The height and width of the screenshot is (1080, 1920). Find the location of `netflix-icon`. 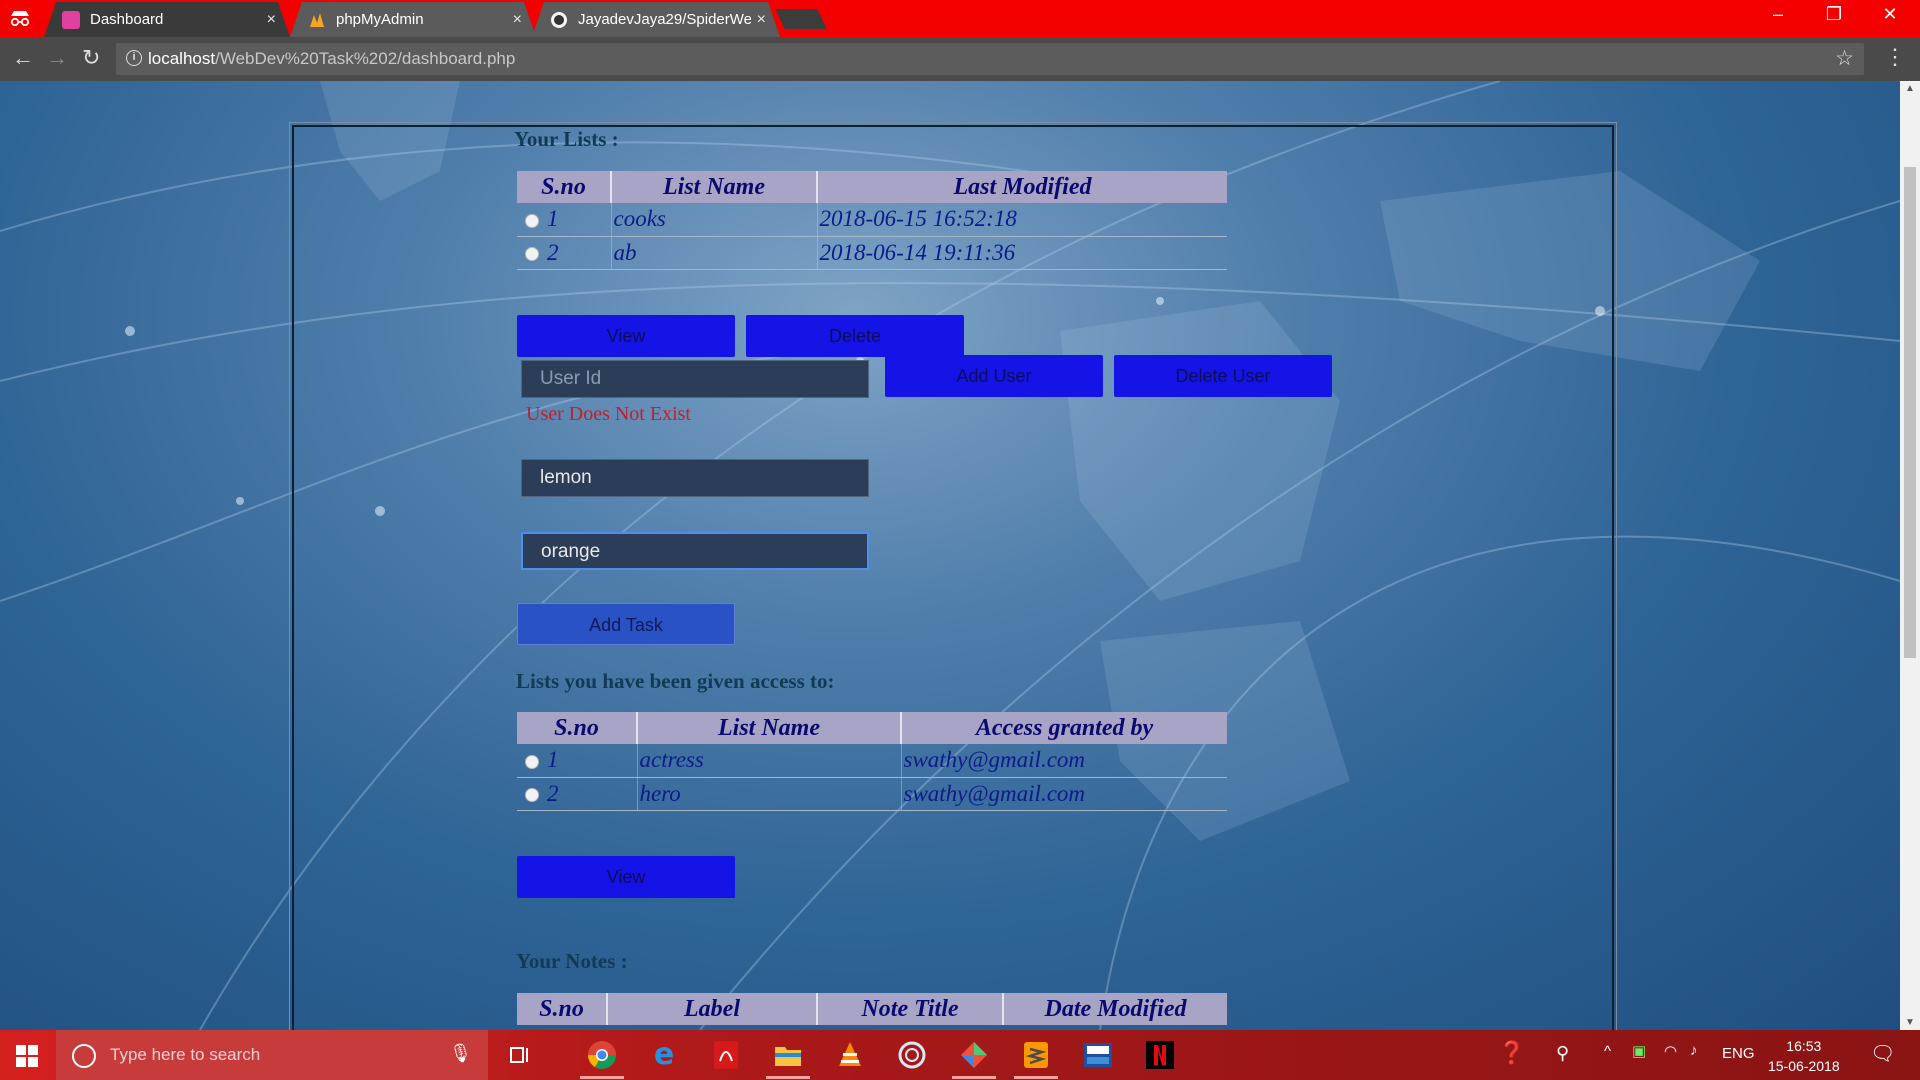

netflix-icon is located at coordinates (1160, 1055).